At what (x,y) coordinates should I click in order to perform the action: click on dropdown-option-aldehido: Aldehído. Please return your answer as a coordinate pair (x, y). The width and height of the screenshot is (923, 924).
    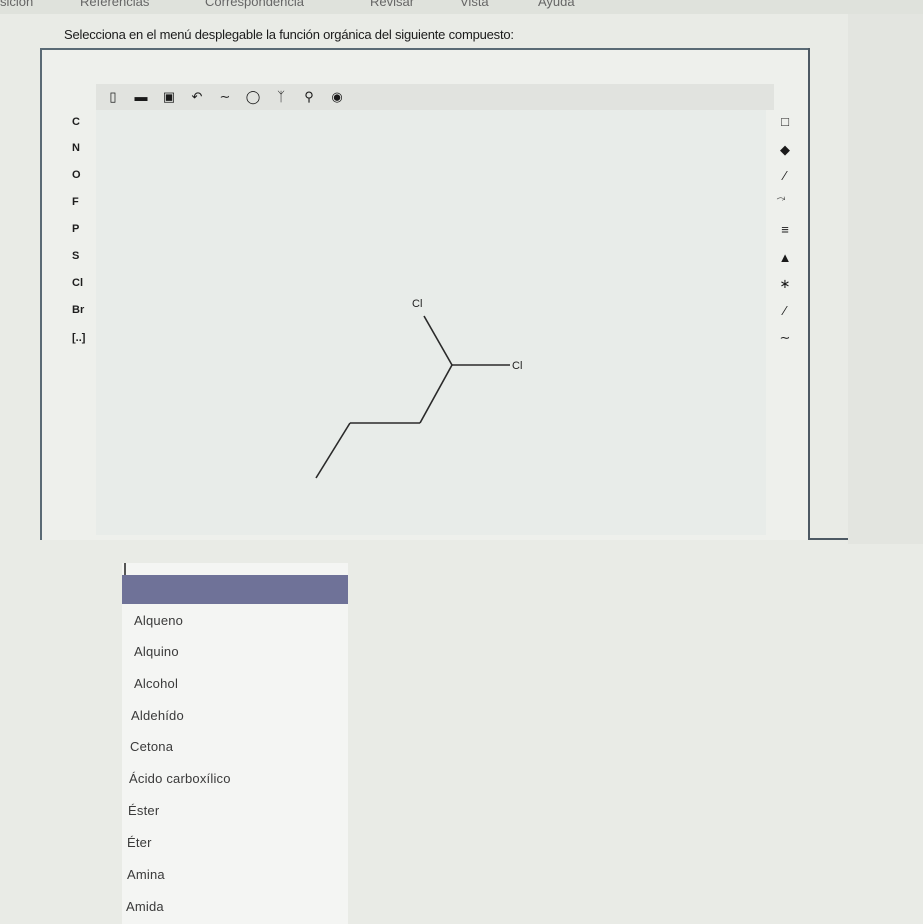
    Looking at the image, I should click on (157, 715).